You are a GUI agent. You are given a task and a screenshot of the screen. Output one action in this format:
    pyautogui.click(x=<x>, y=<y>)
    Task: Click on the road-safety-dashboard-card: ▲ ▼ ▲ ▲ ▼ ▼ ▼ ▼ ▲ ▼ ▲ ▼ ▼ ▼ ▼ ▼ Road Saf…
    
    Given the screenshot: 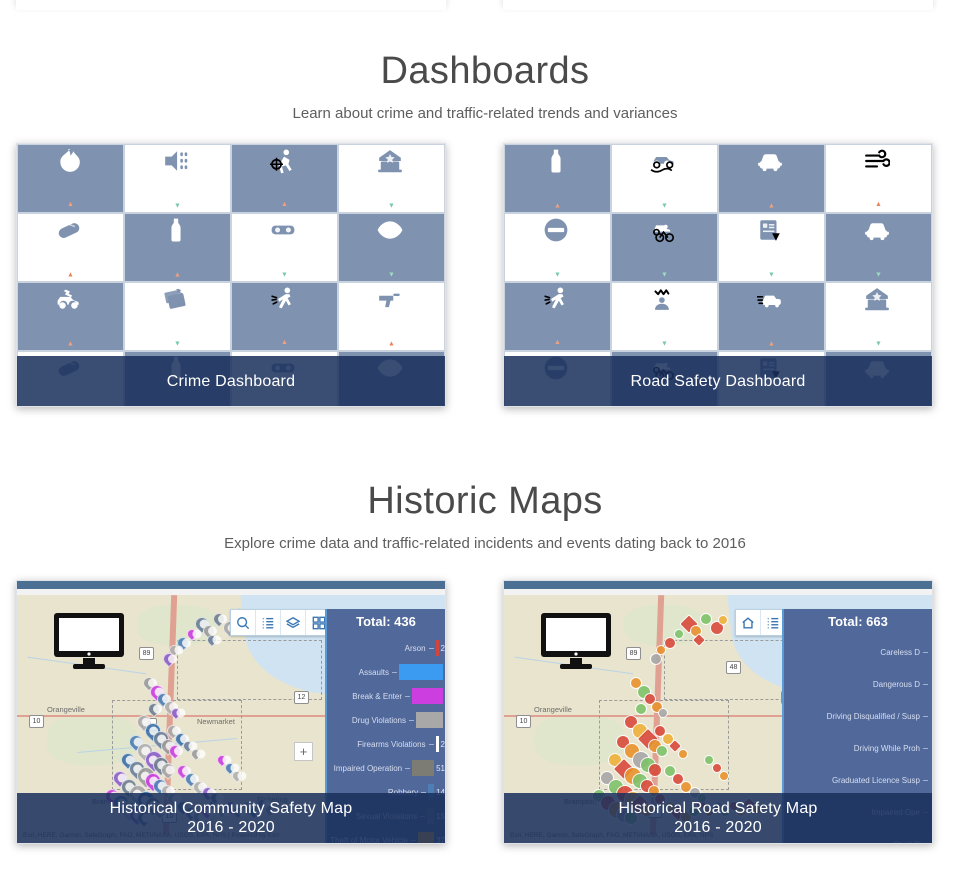 What is the action you would take?
    pyautogui.click(x=718, y=275)
    